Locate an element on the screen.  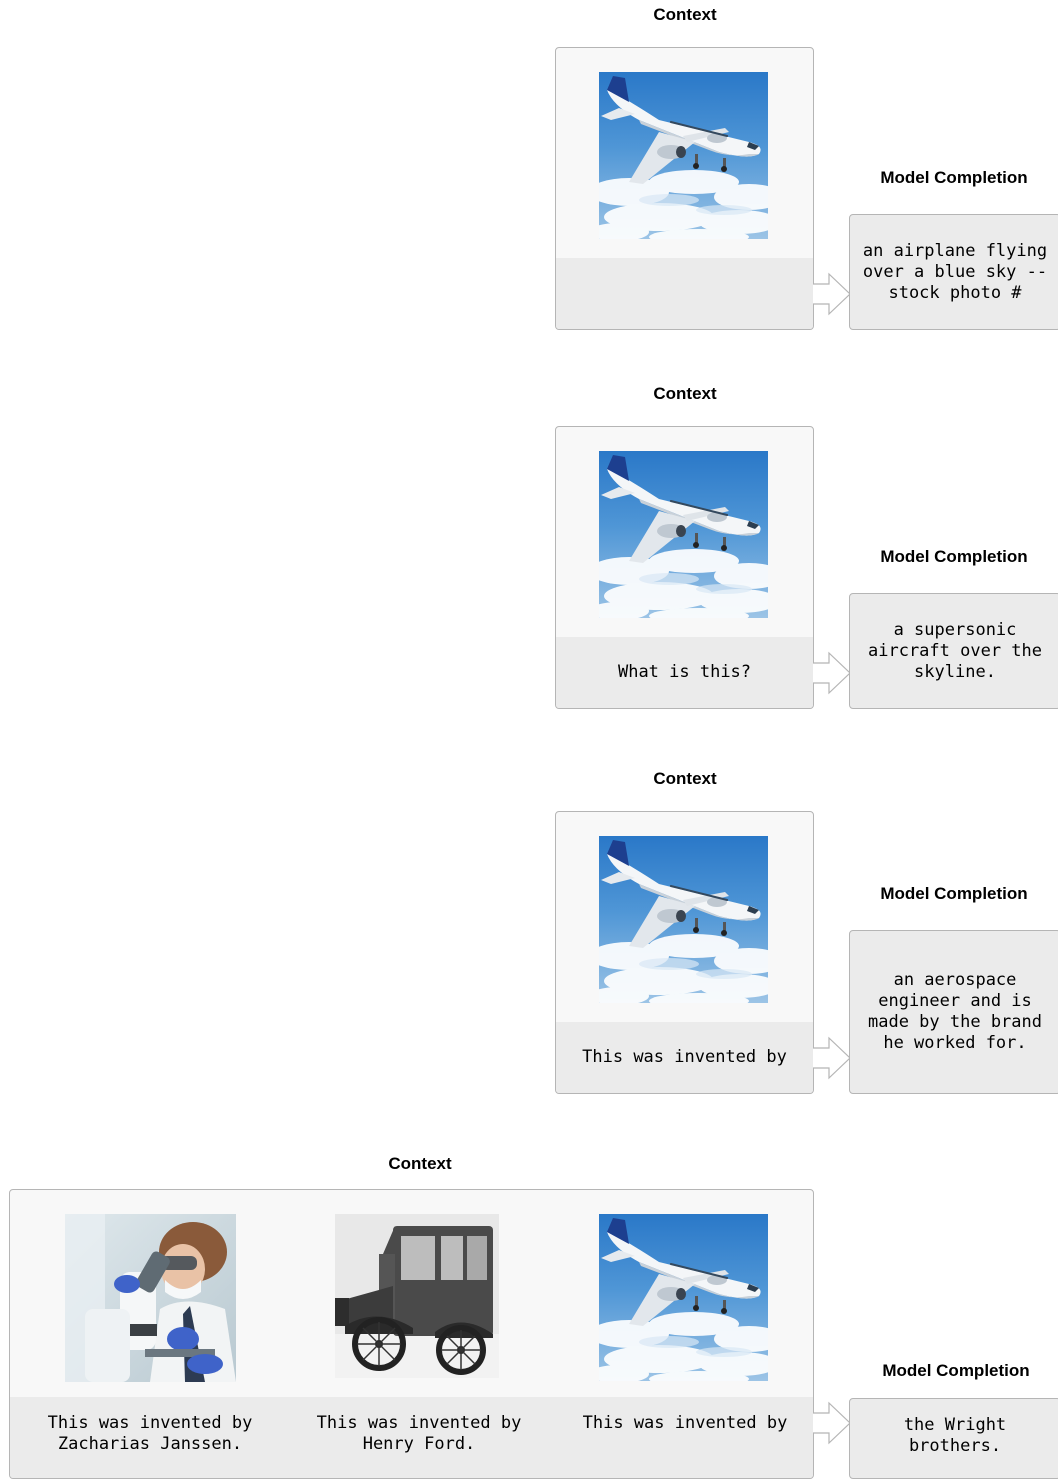
context-text-area: What is this? is located at coordinates (684, 672).